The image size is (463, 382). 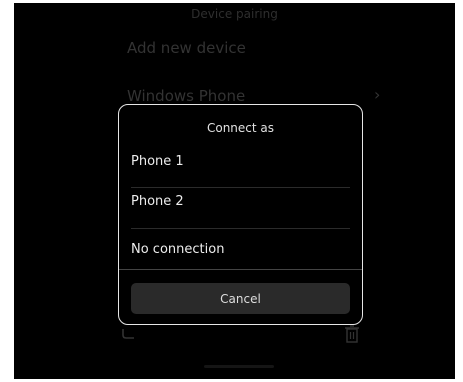 What do you see at coordinates (157, 201) in the screenshot?
I see `option-phone-2: Phone 2` at bounding box center [157, 201].